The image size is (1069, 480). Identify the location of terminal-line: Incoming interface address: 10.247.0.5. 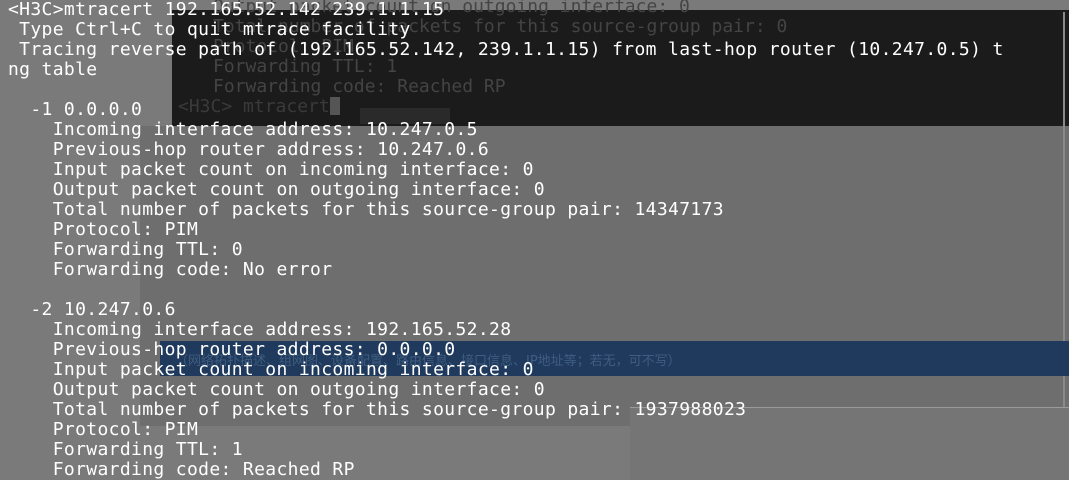
(243, 129).